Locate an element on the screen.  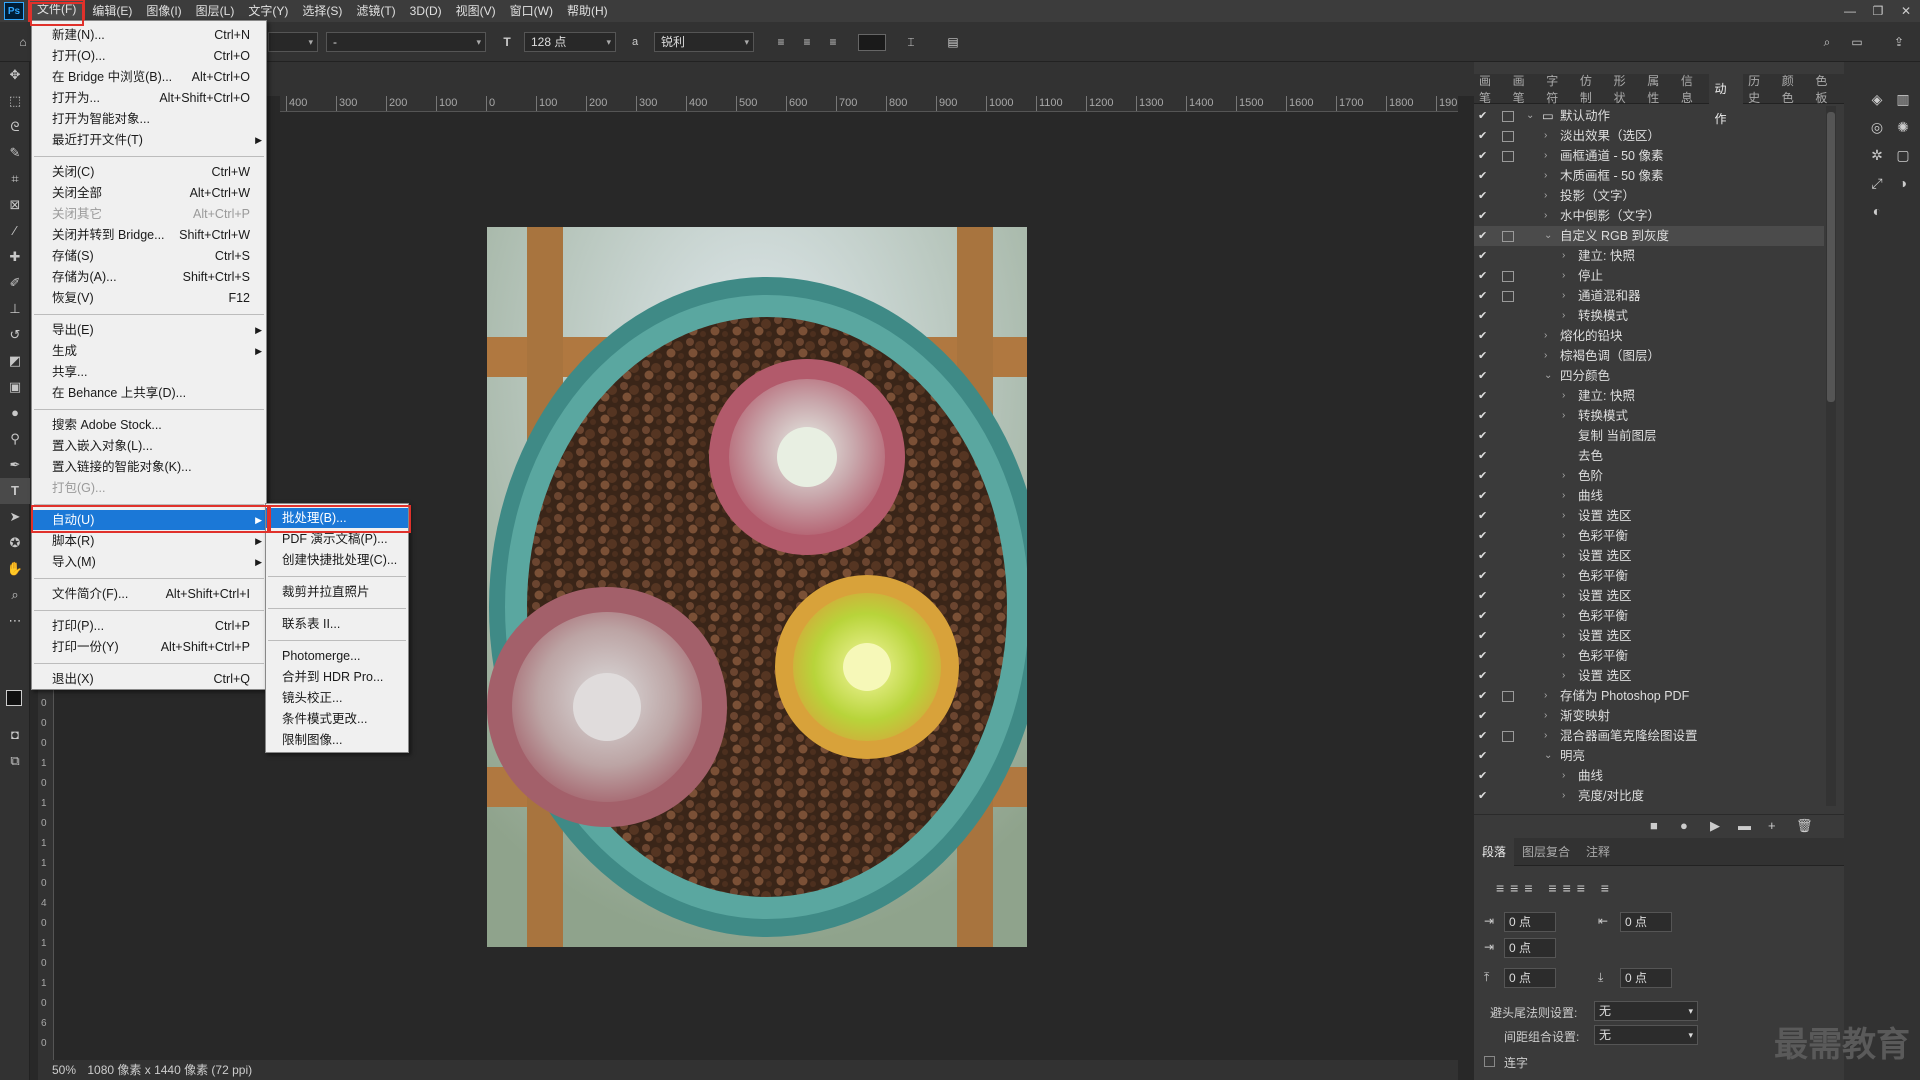
crop-tool-icon: ⌗ is located at coordinates (15, 179).